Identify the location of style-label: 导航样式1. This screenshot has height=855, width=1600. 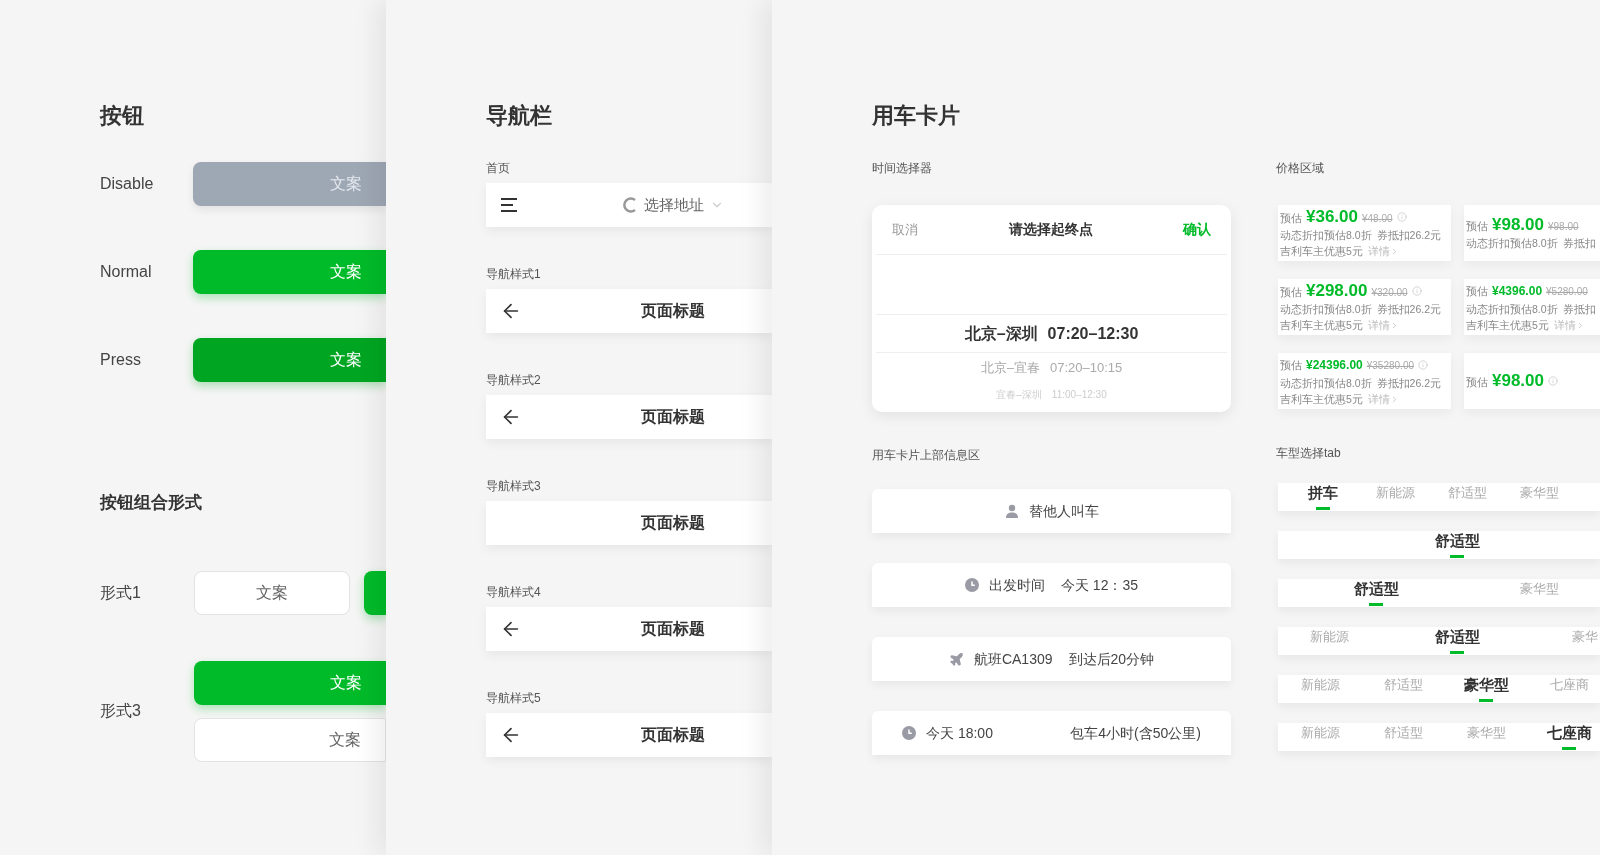
(513, 274).